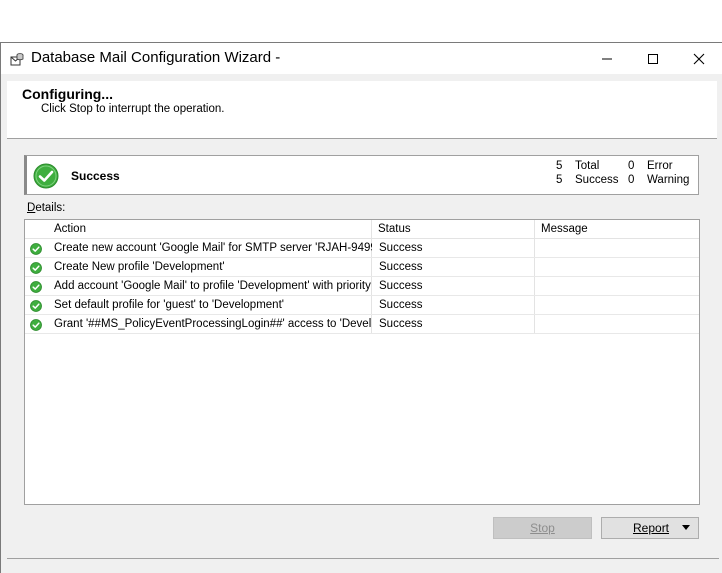 The width and height of the screenshot is (722, 573). What do you see at coordinates (686, 527) in the screenshot?
I see `dropdown-arrow-icon` at bounding box center [686, 527].